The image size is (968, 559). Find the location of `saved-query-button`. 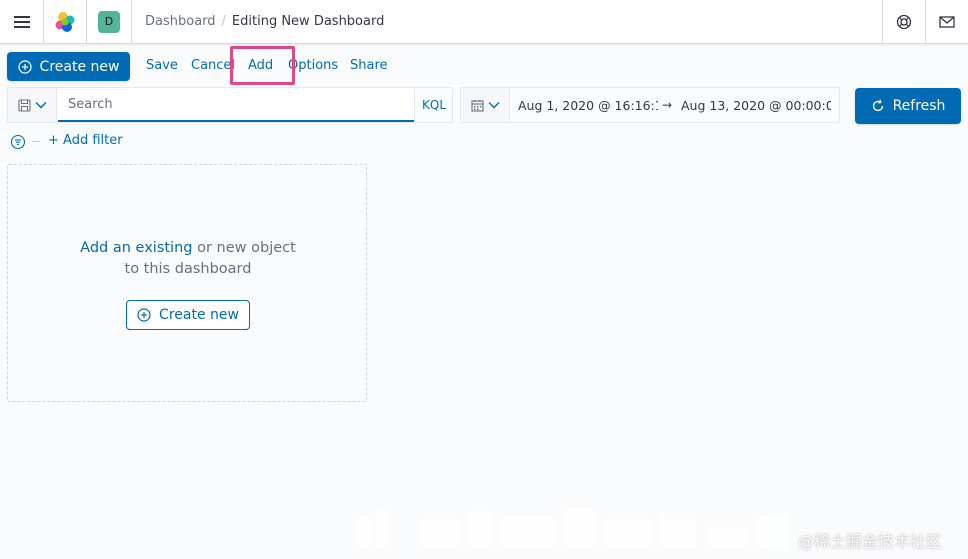

saved-query-button is located at coordinates (32, 105).